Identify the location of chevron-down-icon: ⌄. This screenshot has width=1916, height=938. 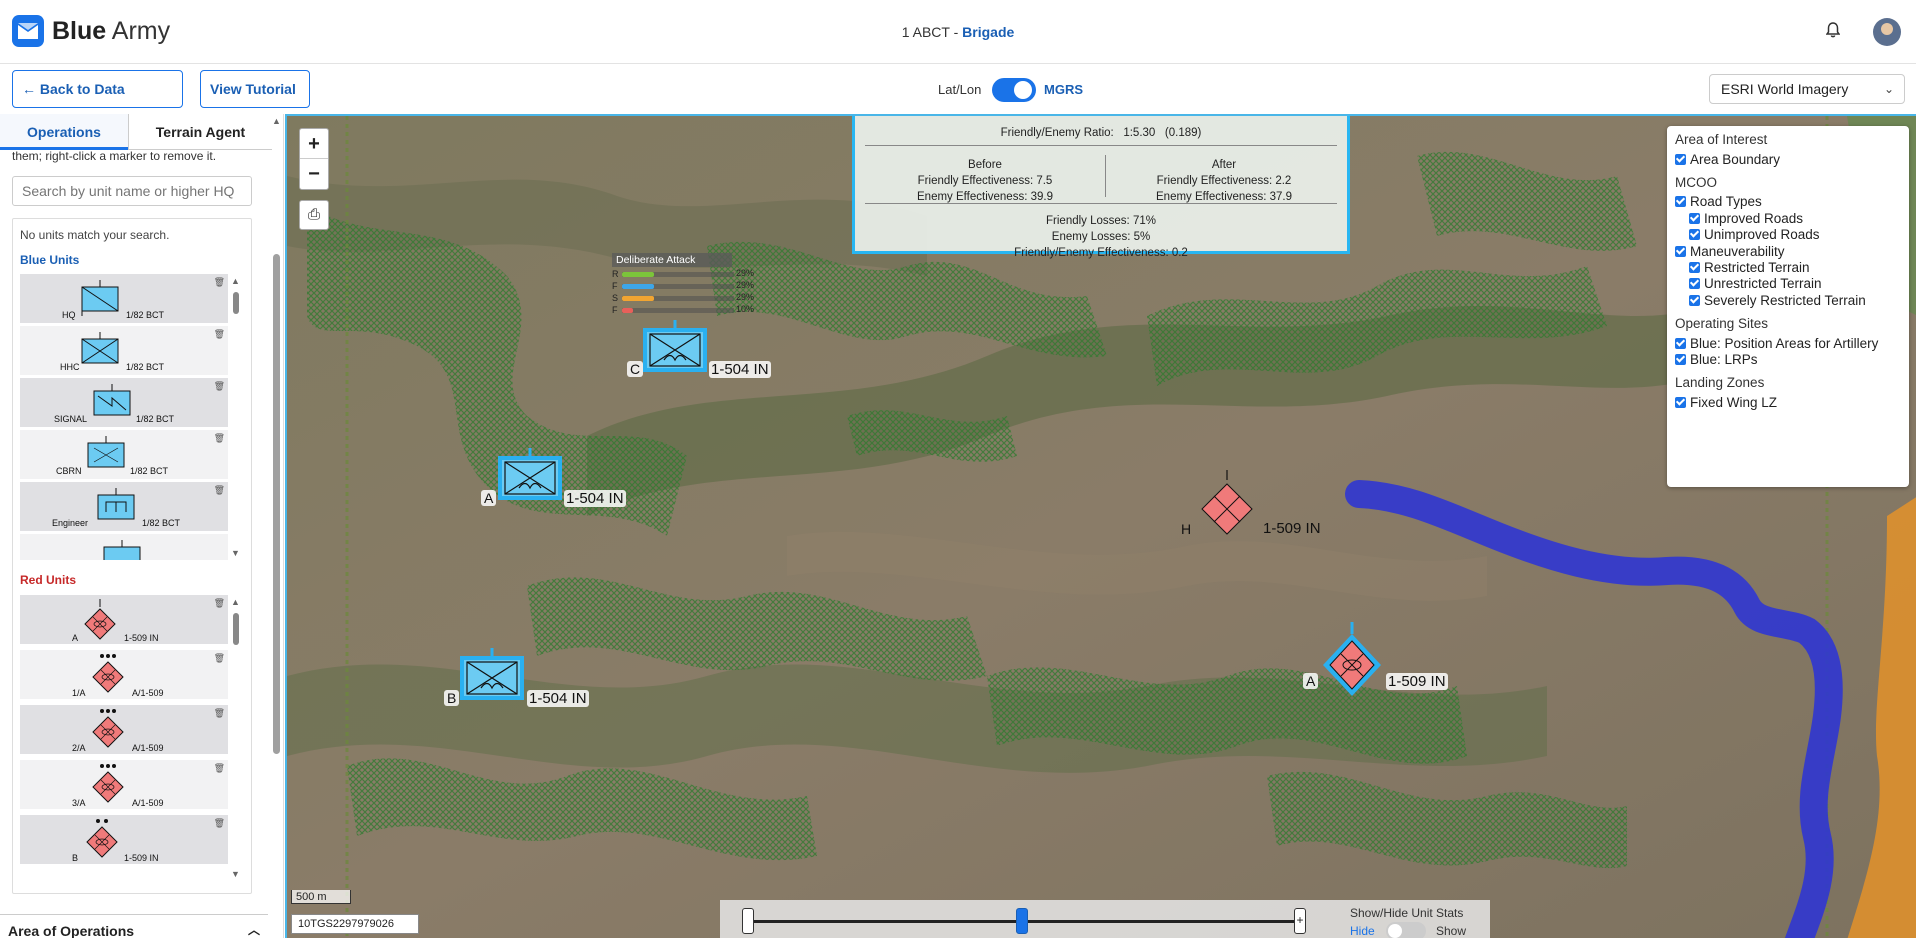
(1888, 89).